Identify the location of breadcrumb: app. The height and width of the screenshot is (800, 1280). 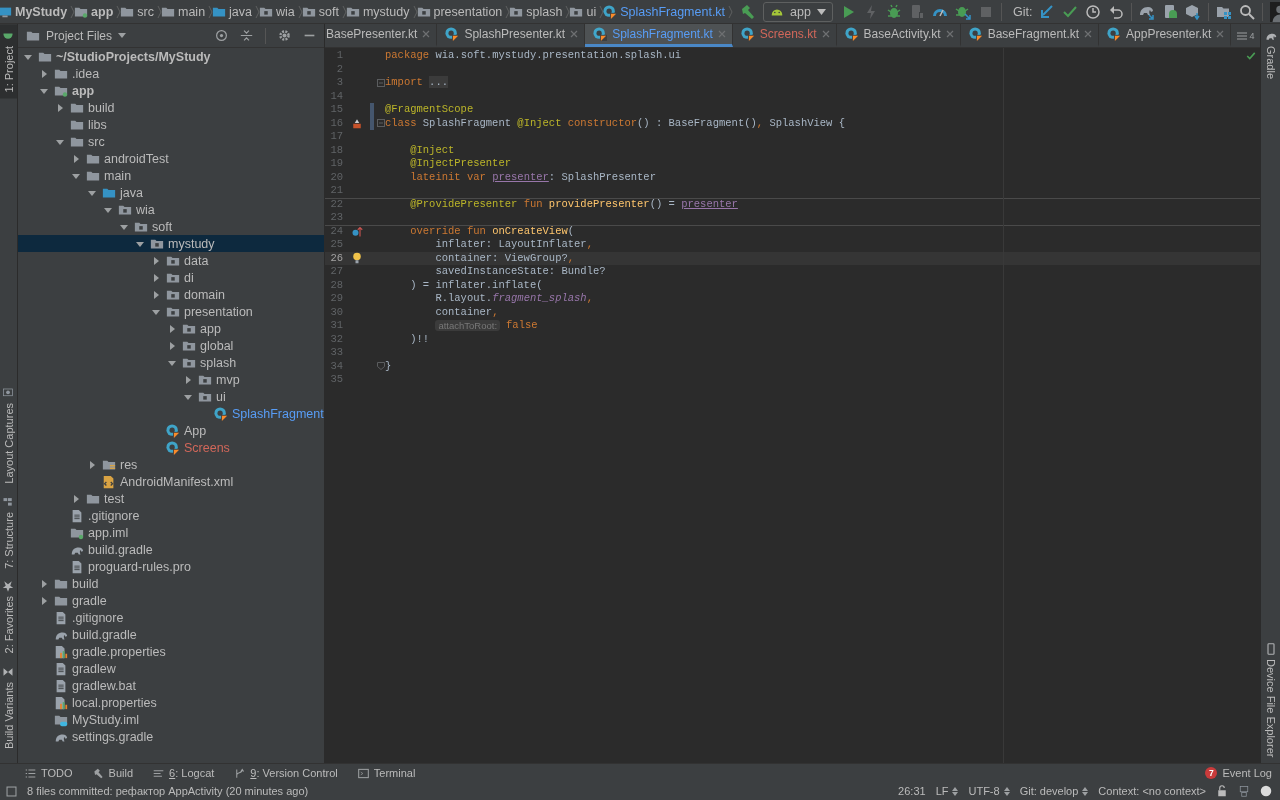
(98, 11).